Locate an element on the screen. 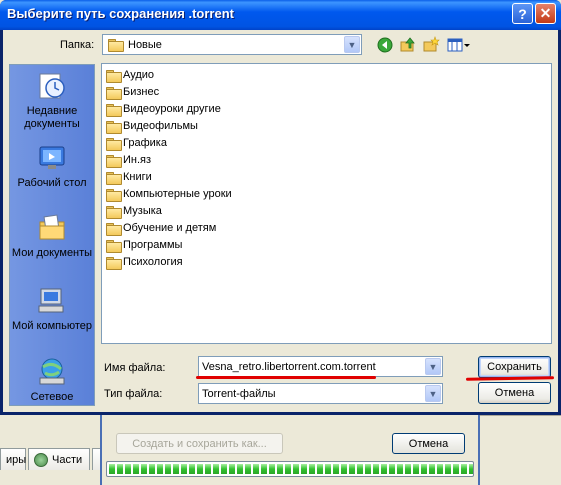  list-item: Ин.яз is located at coordinates (128, 160).